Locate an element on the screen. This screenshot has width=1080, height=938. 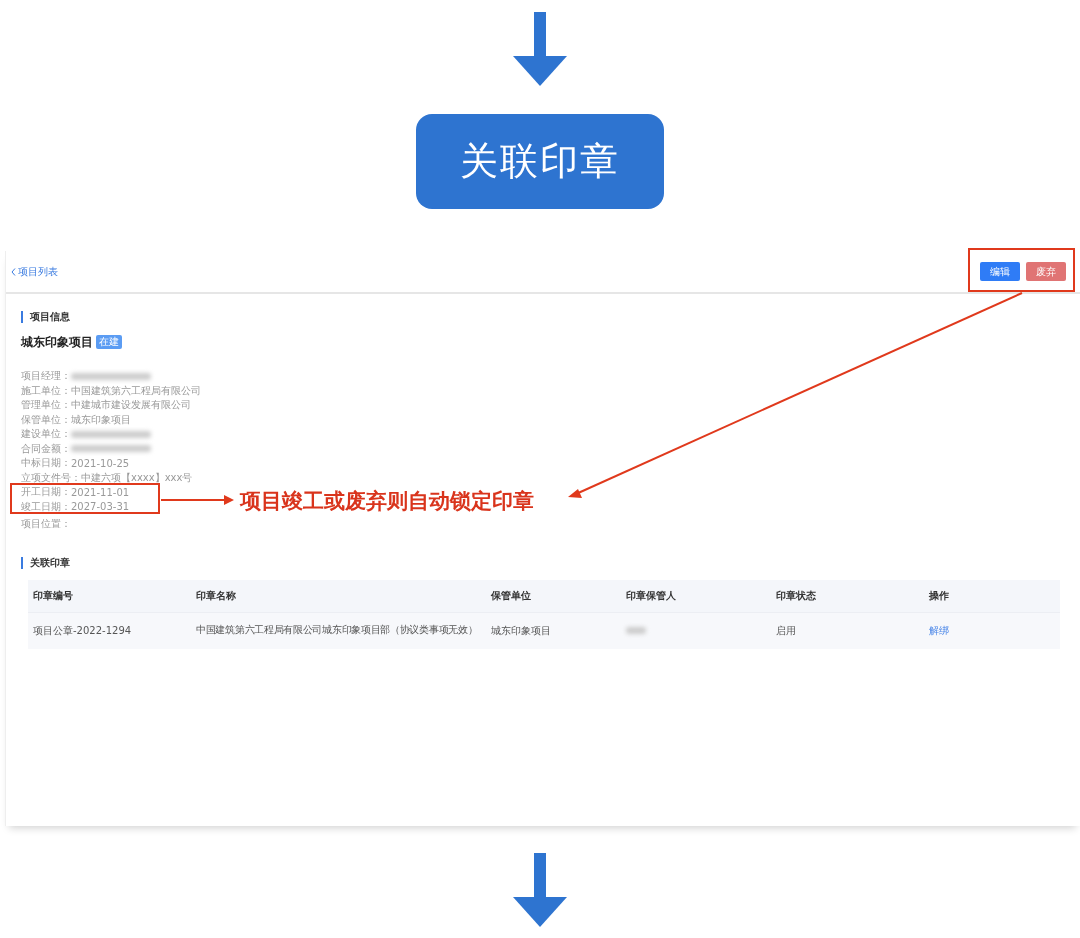
project-name: 城东印象项目 is located at coordinates (57, 342).